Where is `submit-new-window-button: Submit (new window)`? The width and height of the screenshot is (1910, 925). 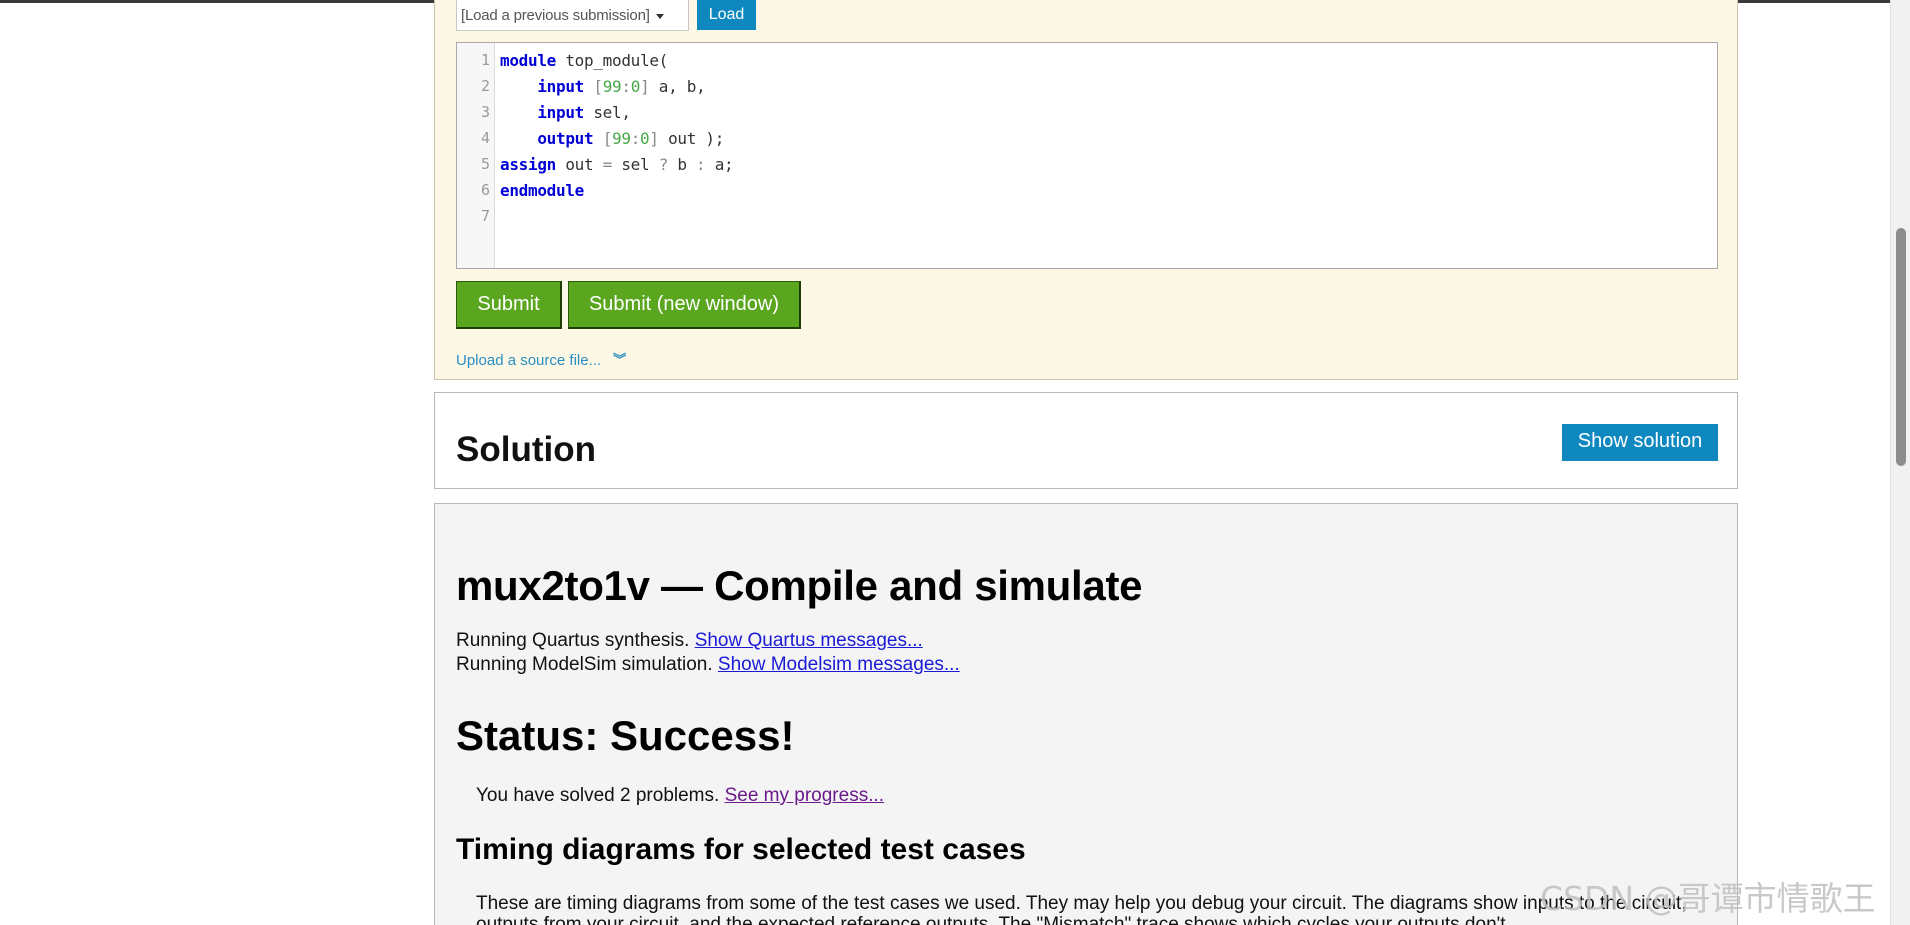 submit-new-window-button: Submit (new window) is located at coordinates (684, 305).